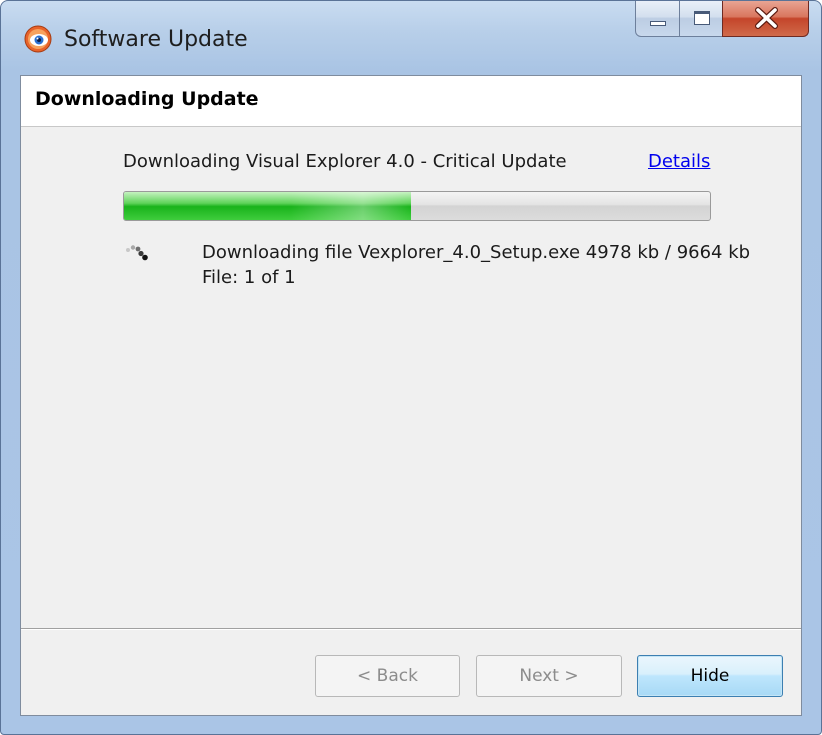 The width and height of the screenshot is (822, 735). I want to click on maximize-button, so click(701, 19).